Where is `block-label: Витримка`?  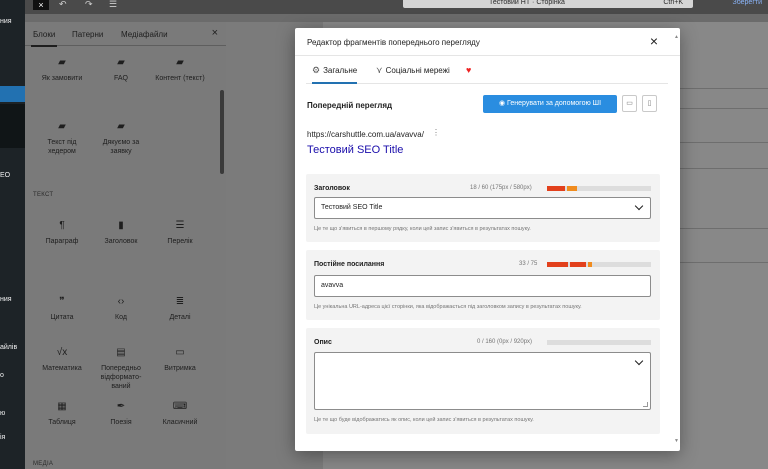 block-label: Витримка is located at coordinates (180, 368).